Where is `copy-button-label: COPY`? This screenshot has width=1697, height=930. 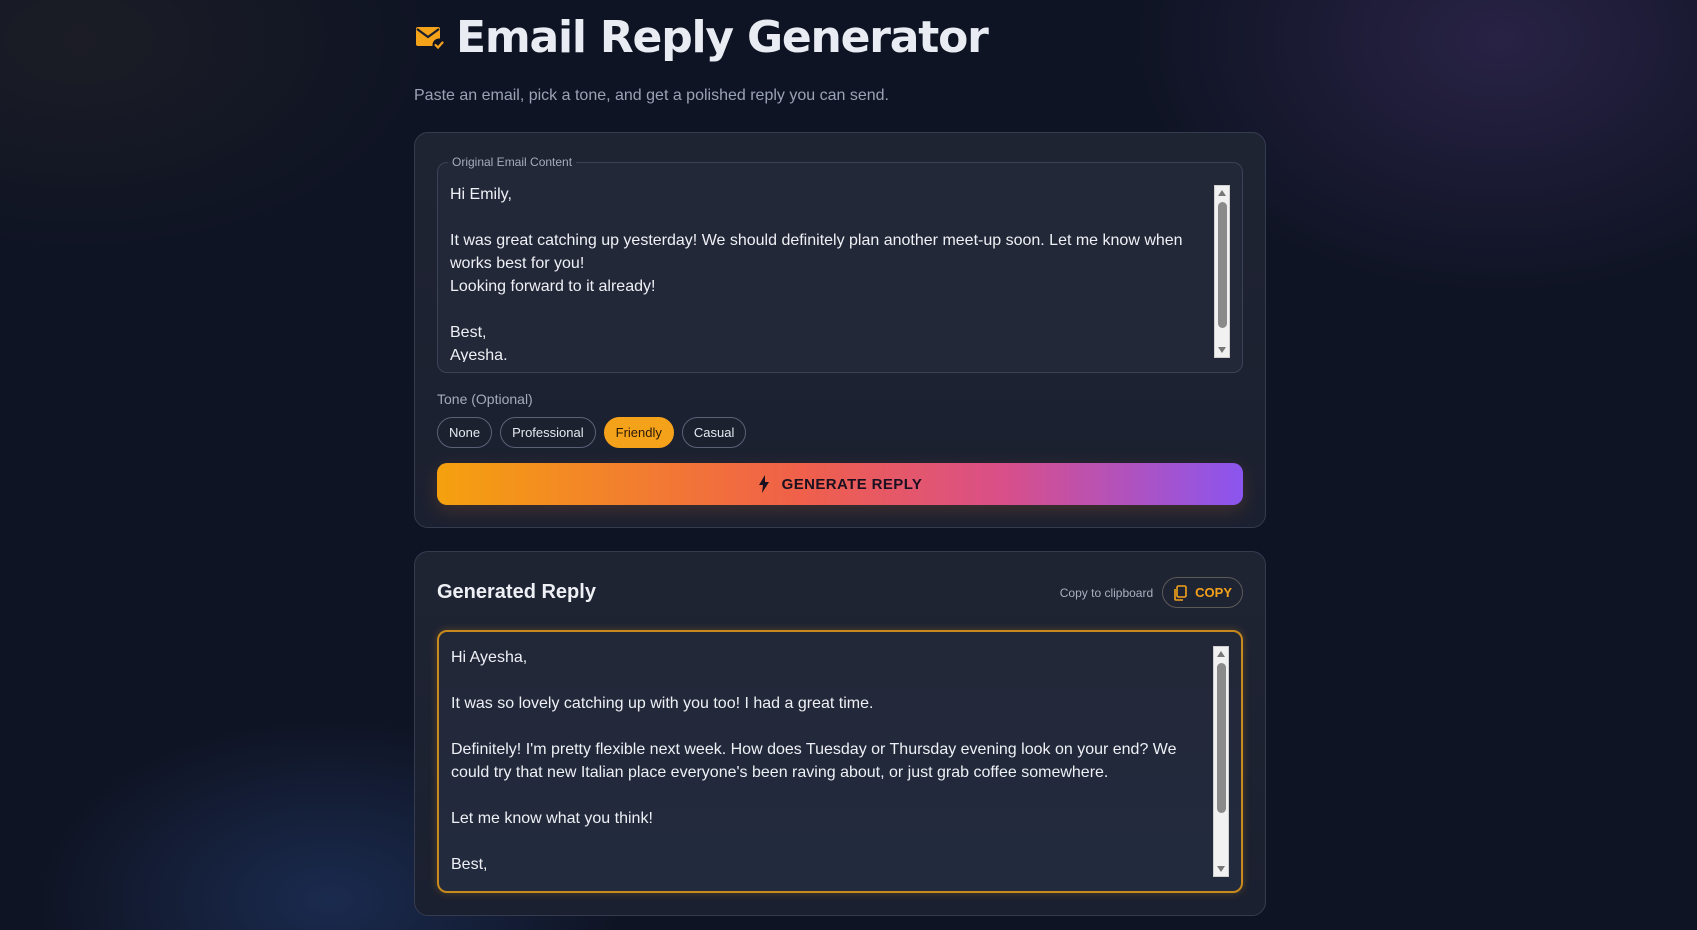 copy-button-label: COPY is located at coordinates (1213, 592).